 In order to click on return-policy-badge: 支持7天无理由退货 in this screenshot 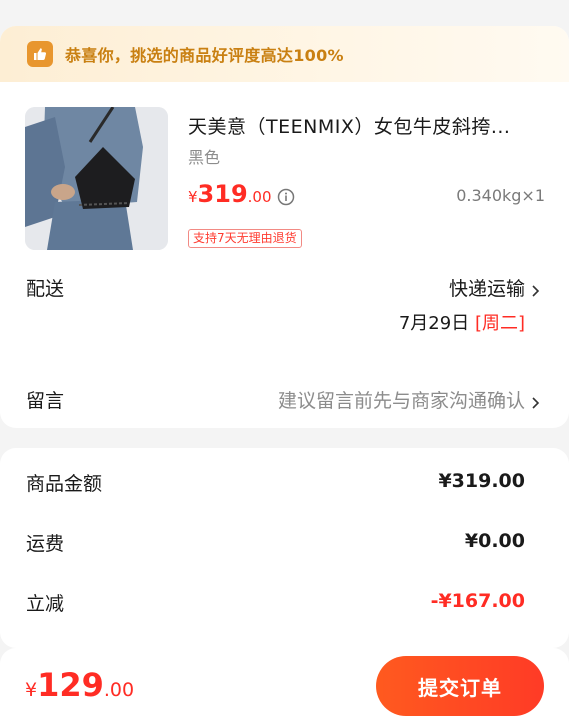, I will do `click(245, 238)`.